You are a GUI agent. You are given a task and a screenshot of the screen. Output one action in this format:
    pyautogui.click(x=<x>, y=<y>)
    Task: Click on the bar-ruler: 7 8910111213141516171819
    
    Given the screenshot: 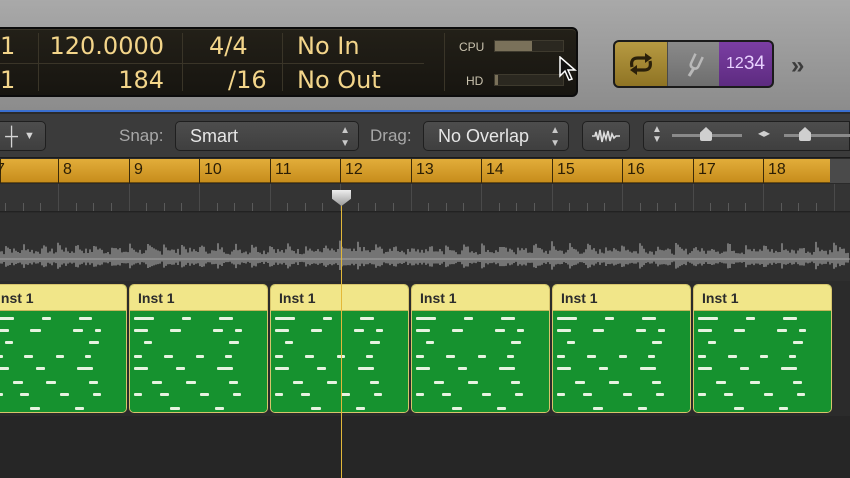 What is the action you would take?
    pyautogui.click(x=425, y=171)
    